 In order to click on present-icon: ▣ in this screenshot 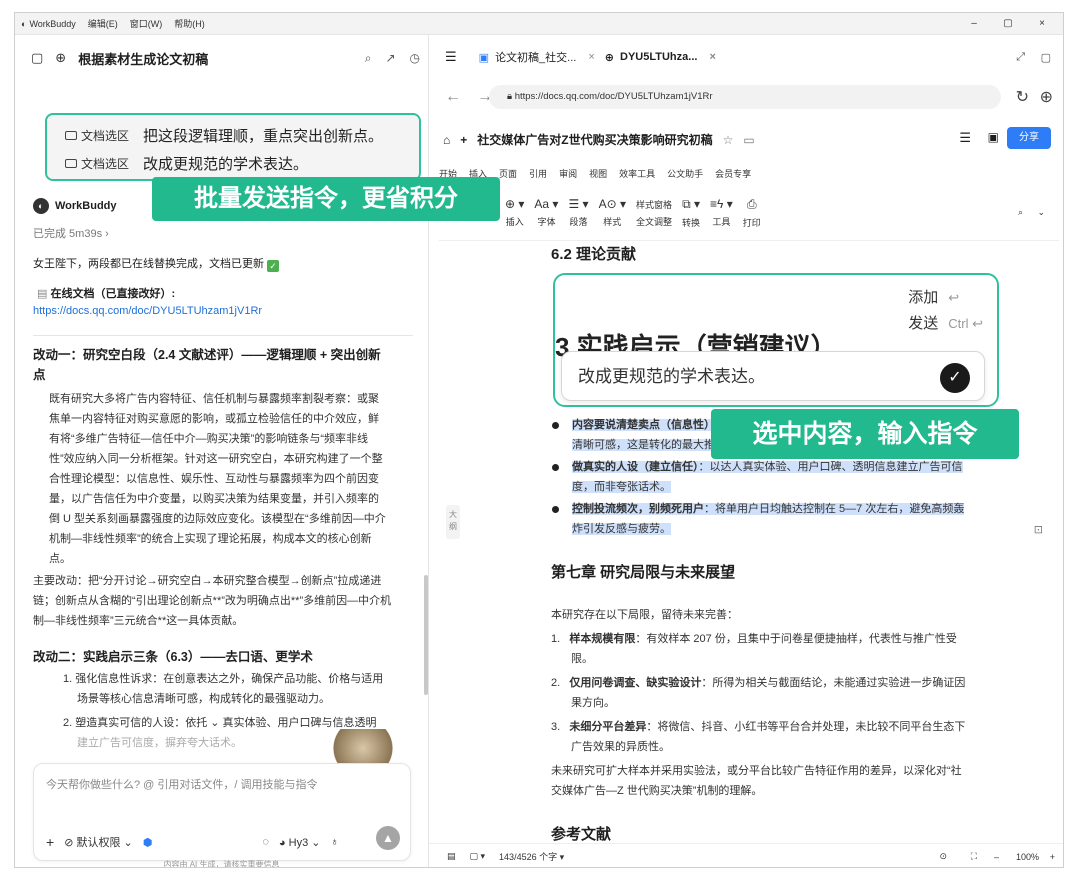, I will do `click(993, 137)`.